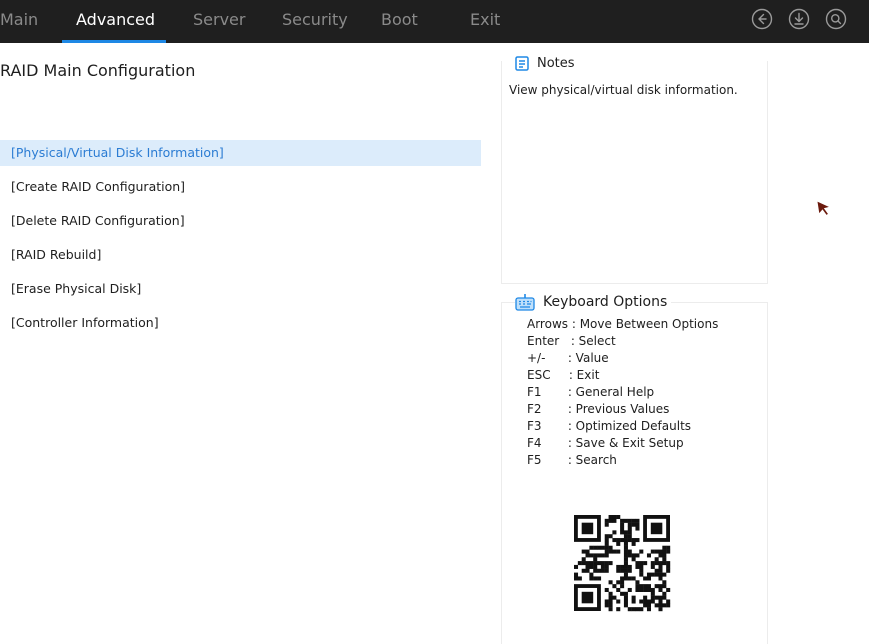 This screenshot has width=869, height=644. Describe the element at coordinates (240, 255) in the screenshot. I see `menu-item-raid-rebuild: [RAID Rebuild]` at that location.